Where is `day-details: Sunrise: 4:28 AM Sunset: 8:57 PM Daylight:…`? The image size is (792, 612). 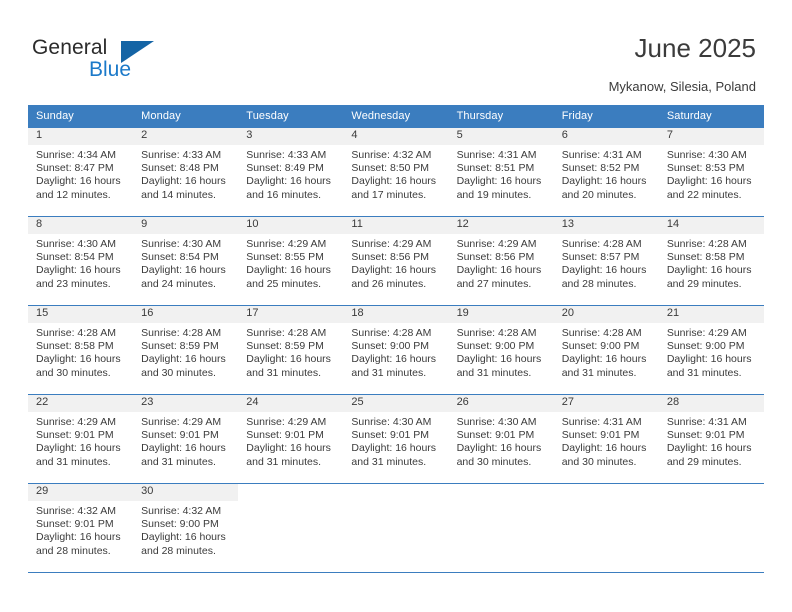
day-details: Sunrise: 4:28 AM Sunset: 8:57 PM Daylight:… is located at coordinates (606, 262).